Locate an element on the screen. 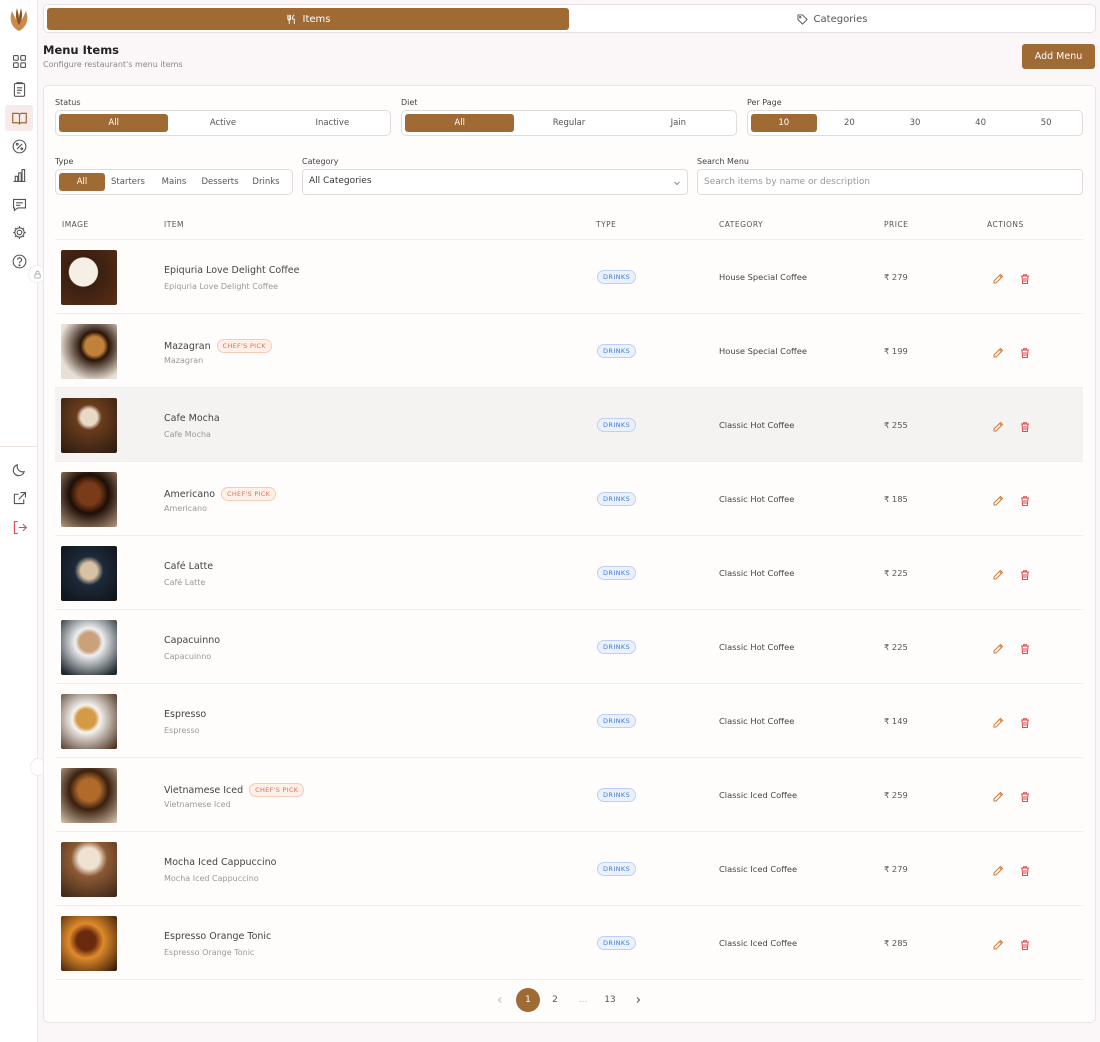  next-page-icon is located at coordinates (638, 1000).